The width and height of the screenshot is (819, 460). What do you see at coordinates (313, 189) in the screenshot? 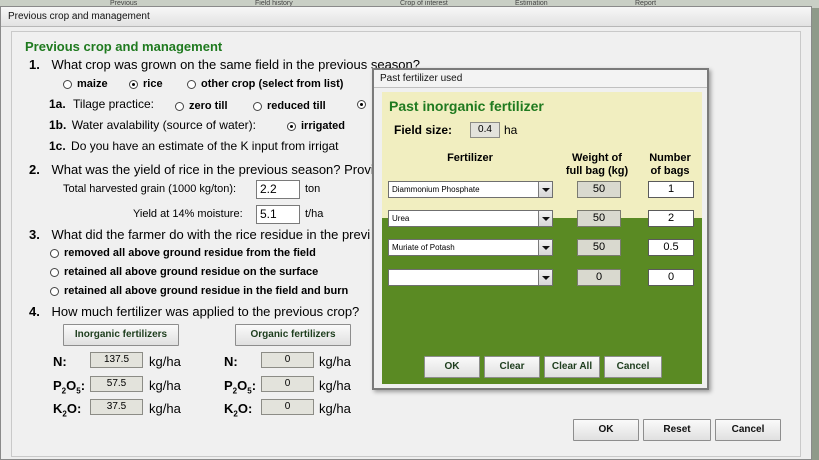
I see `grain-unit: ton` at bounding box center [313, 189].